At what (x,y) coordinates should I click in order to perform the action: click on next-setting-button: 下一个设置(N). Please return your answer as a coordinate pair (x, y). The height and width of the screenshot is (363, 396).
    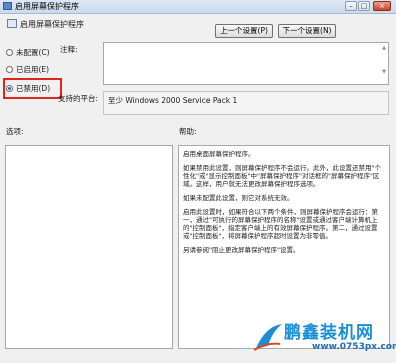
    Looking at the image, I should click on (307, 31).